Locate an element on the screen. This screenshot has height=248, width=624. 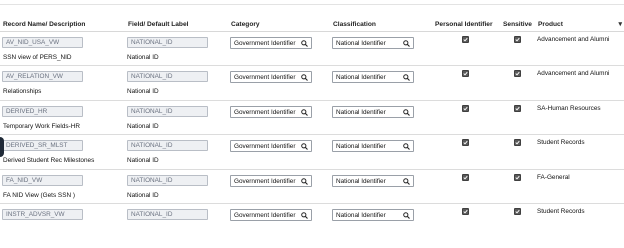
record-description: Temporary Work Fields-HR is located at coordinates (41, 126).